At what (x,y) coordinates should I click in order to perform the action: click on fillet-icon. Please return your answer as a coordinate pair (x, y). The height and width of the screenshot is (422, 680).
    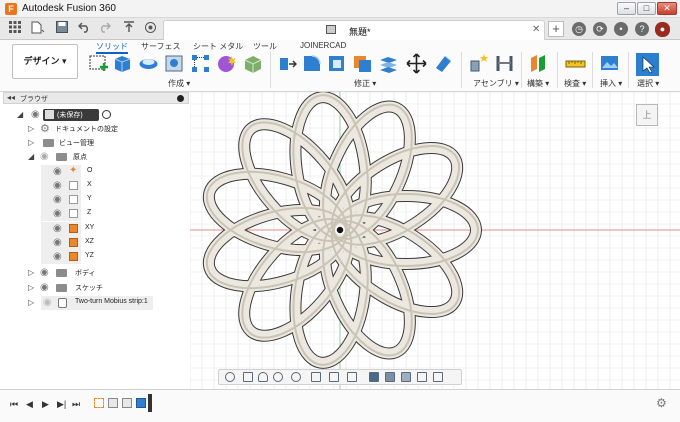
    Looking at the image, I should click on (311, 63).